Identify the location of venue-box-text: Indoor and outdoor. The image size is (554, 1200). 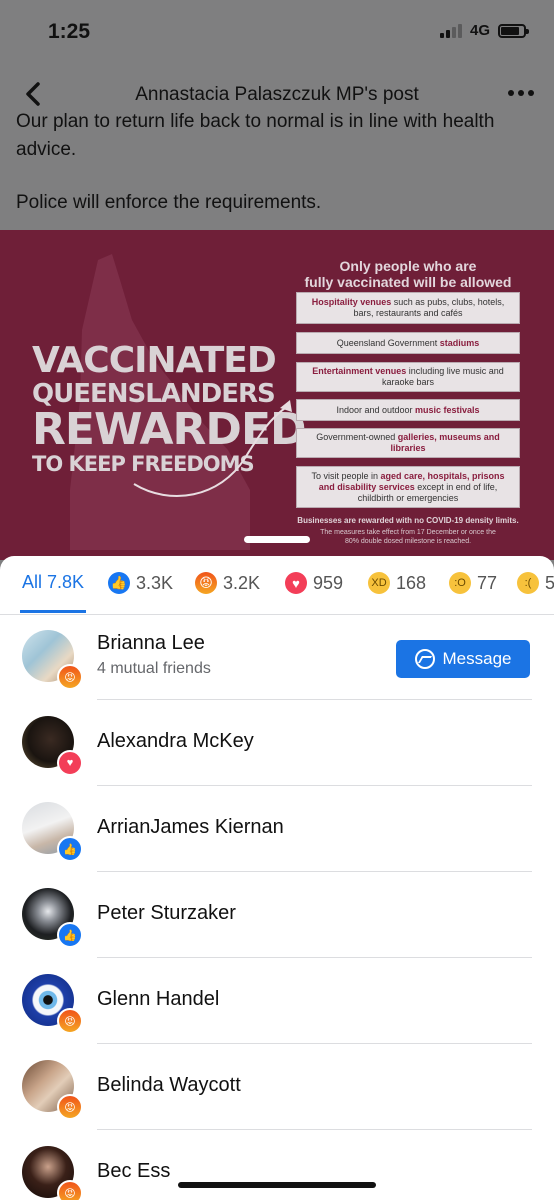
(375, 409).